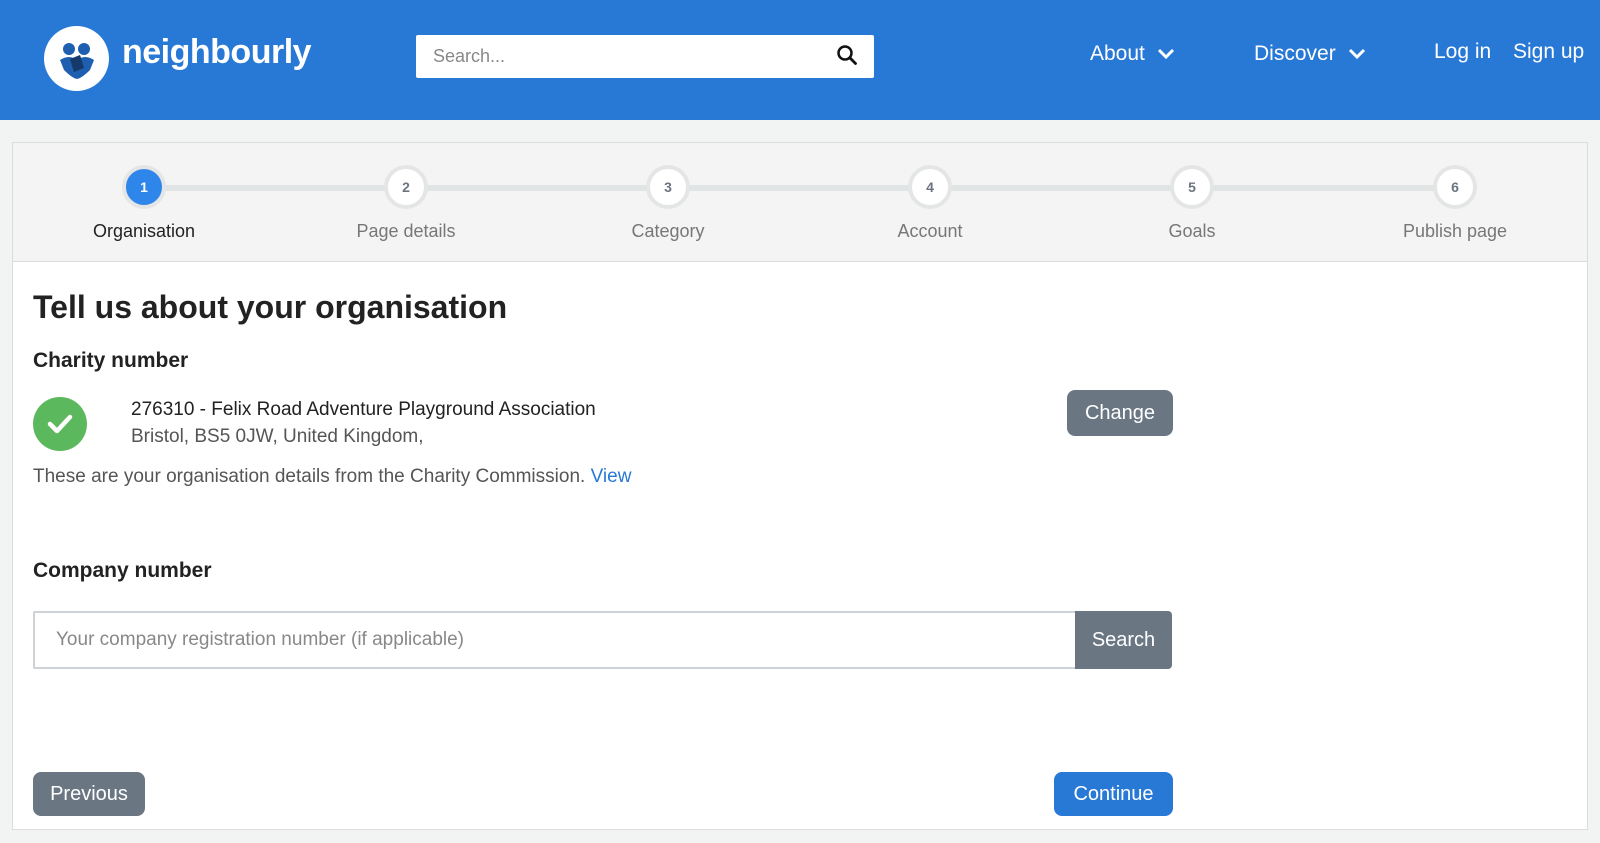  What do you see at coordinates (930, 231) in the screenshot?
I see `step-label: Account` at bounding box center [930, 231].